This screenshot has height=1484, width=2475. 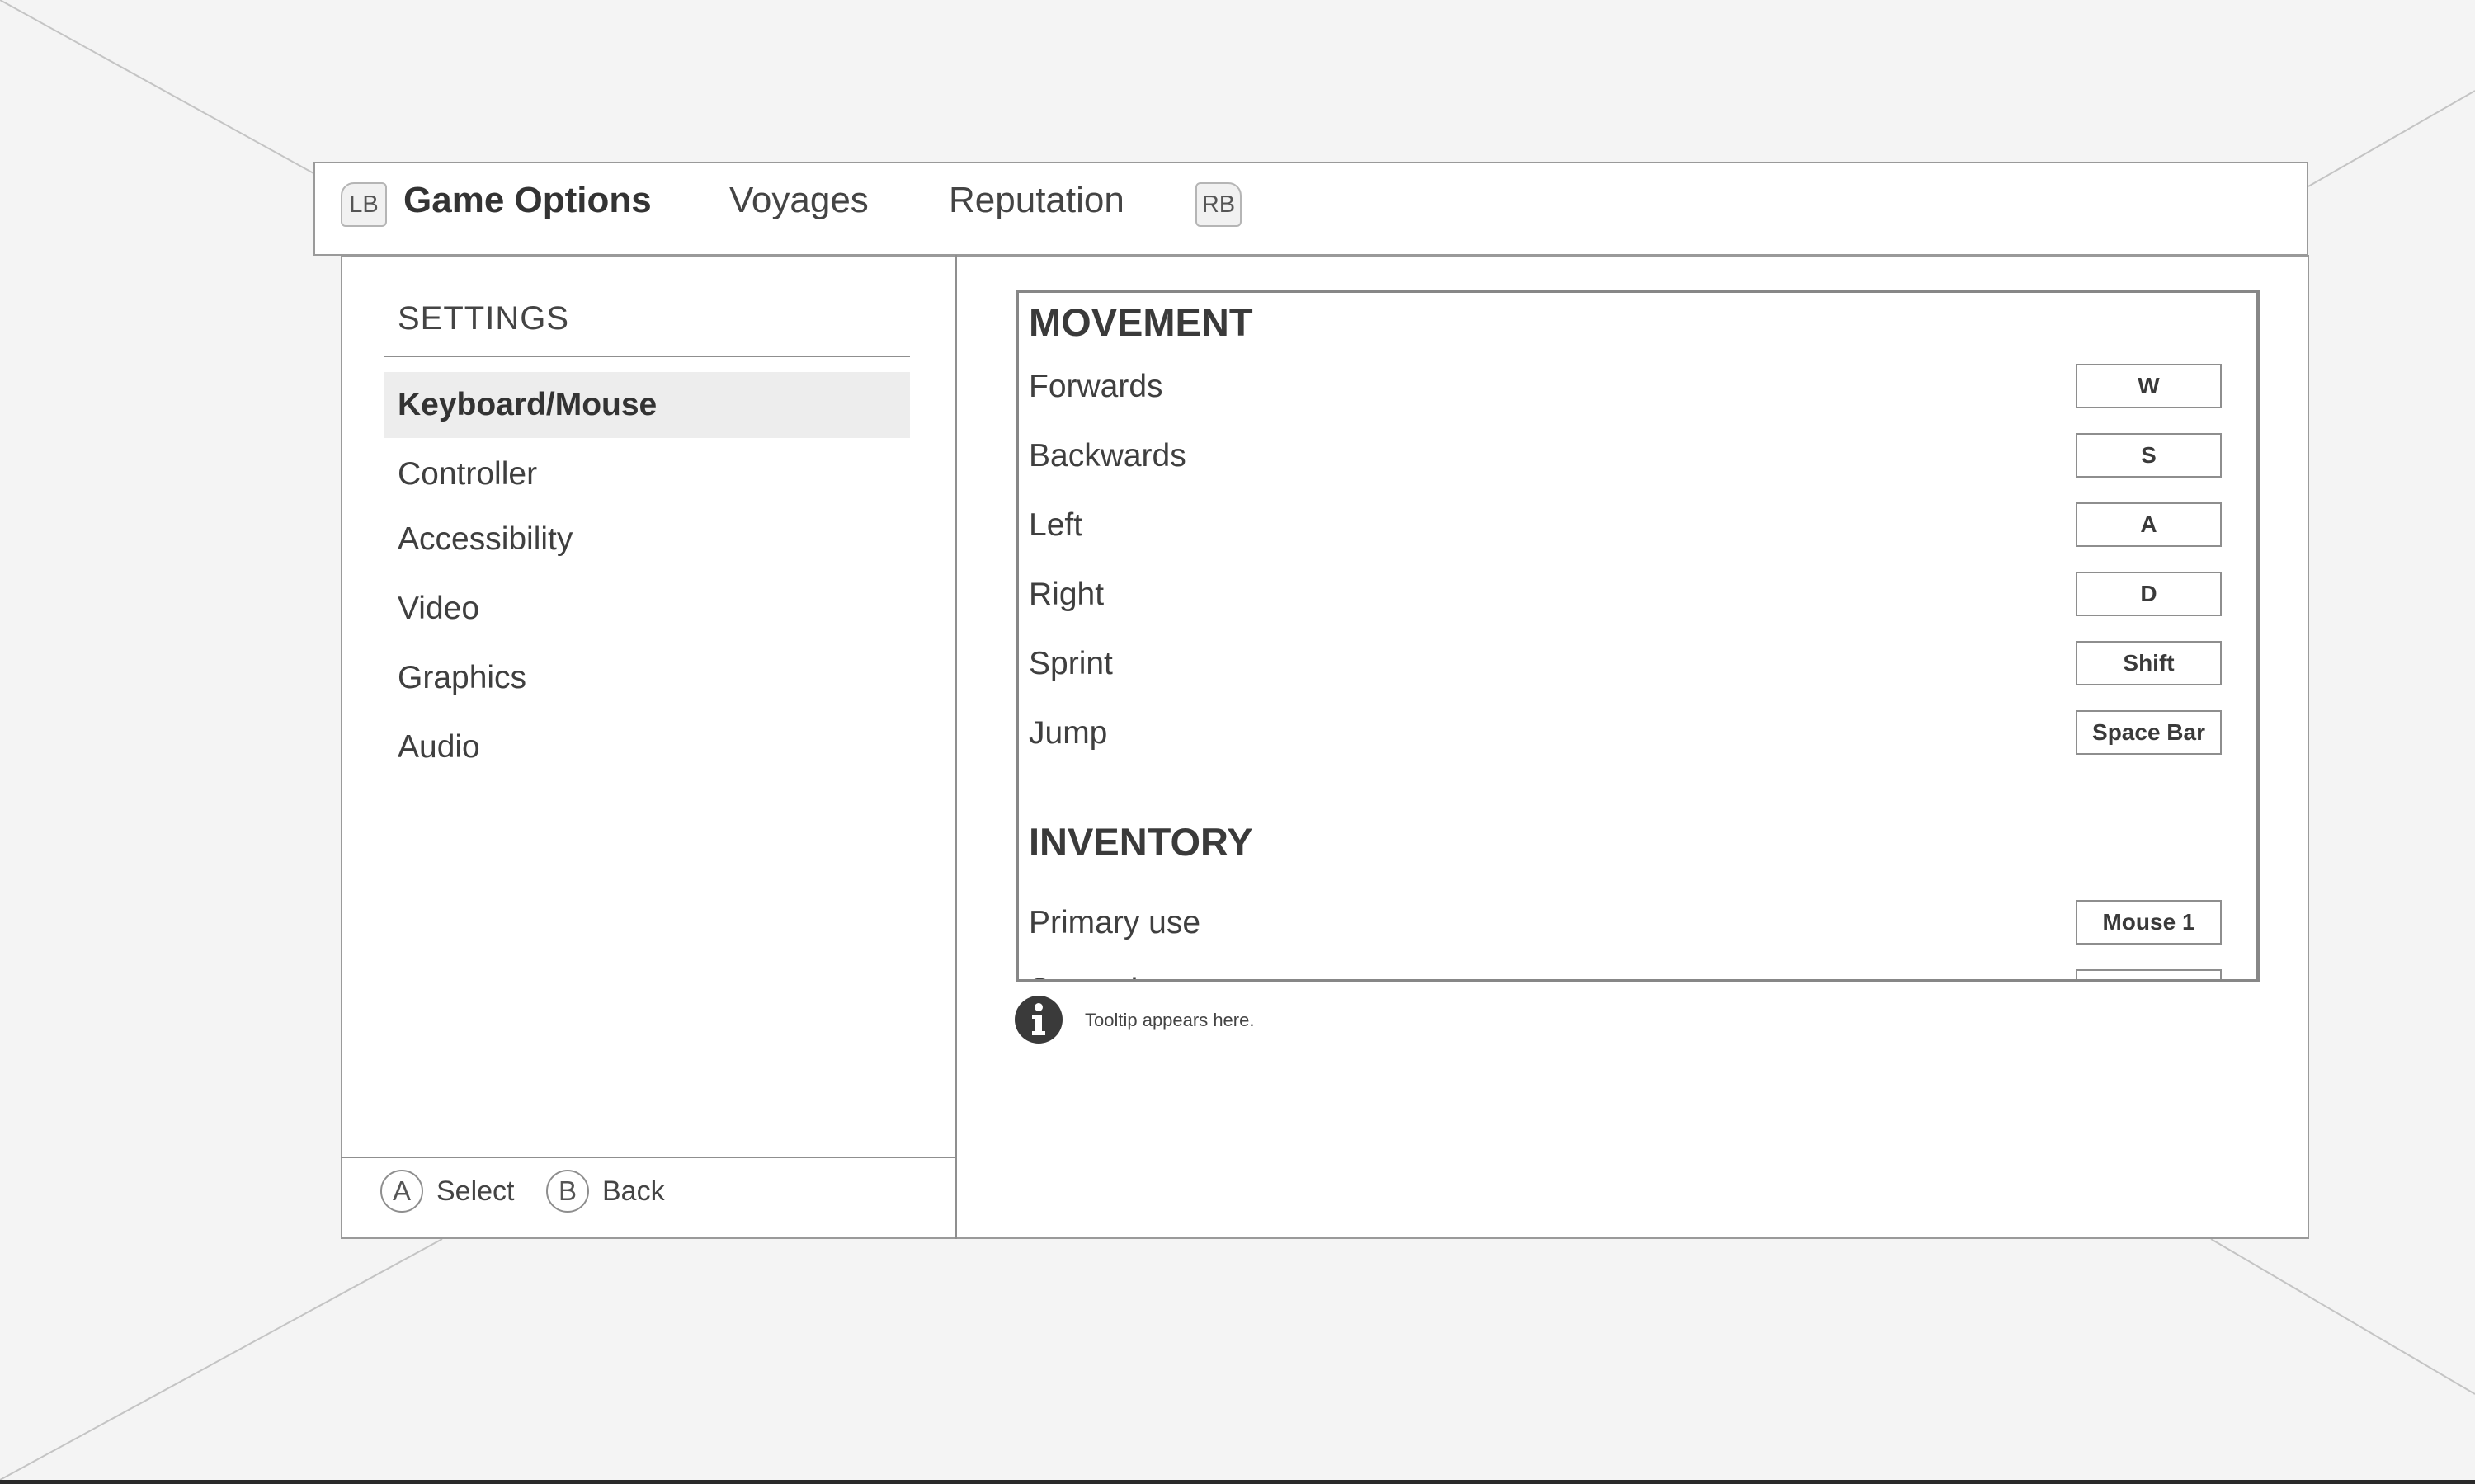 What do you see at coordinates (1096, 386) in the screenshot?
I see `binding-label-forwards: Forwards` at bounding box center [1096, 386].